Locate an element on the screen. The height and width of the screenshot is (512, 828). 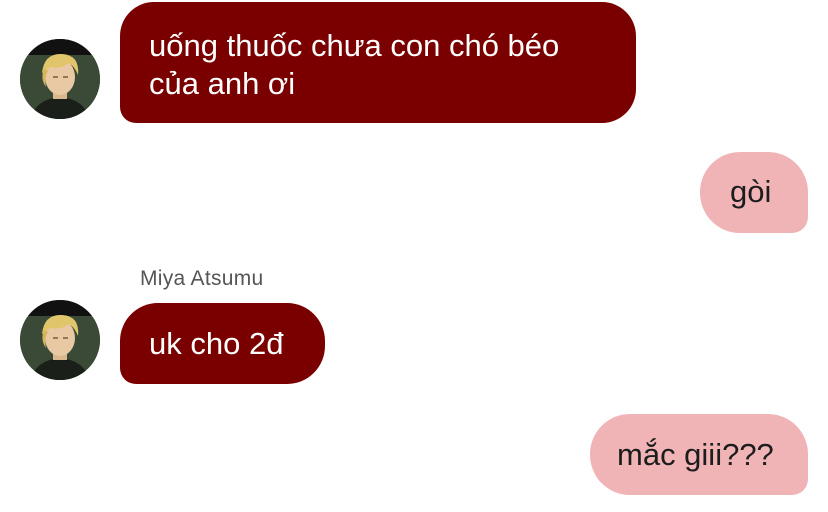
incoming-message-bubble: uk cho 2đ is located at coordinates (222, 343).